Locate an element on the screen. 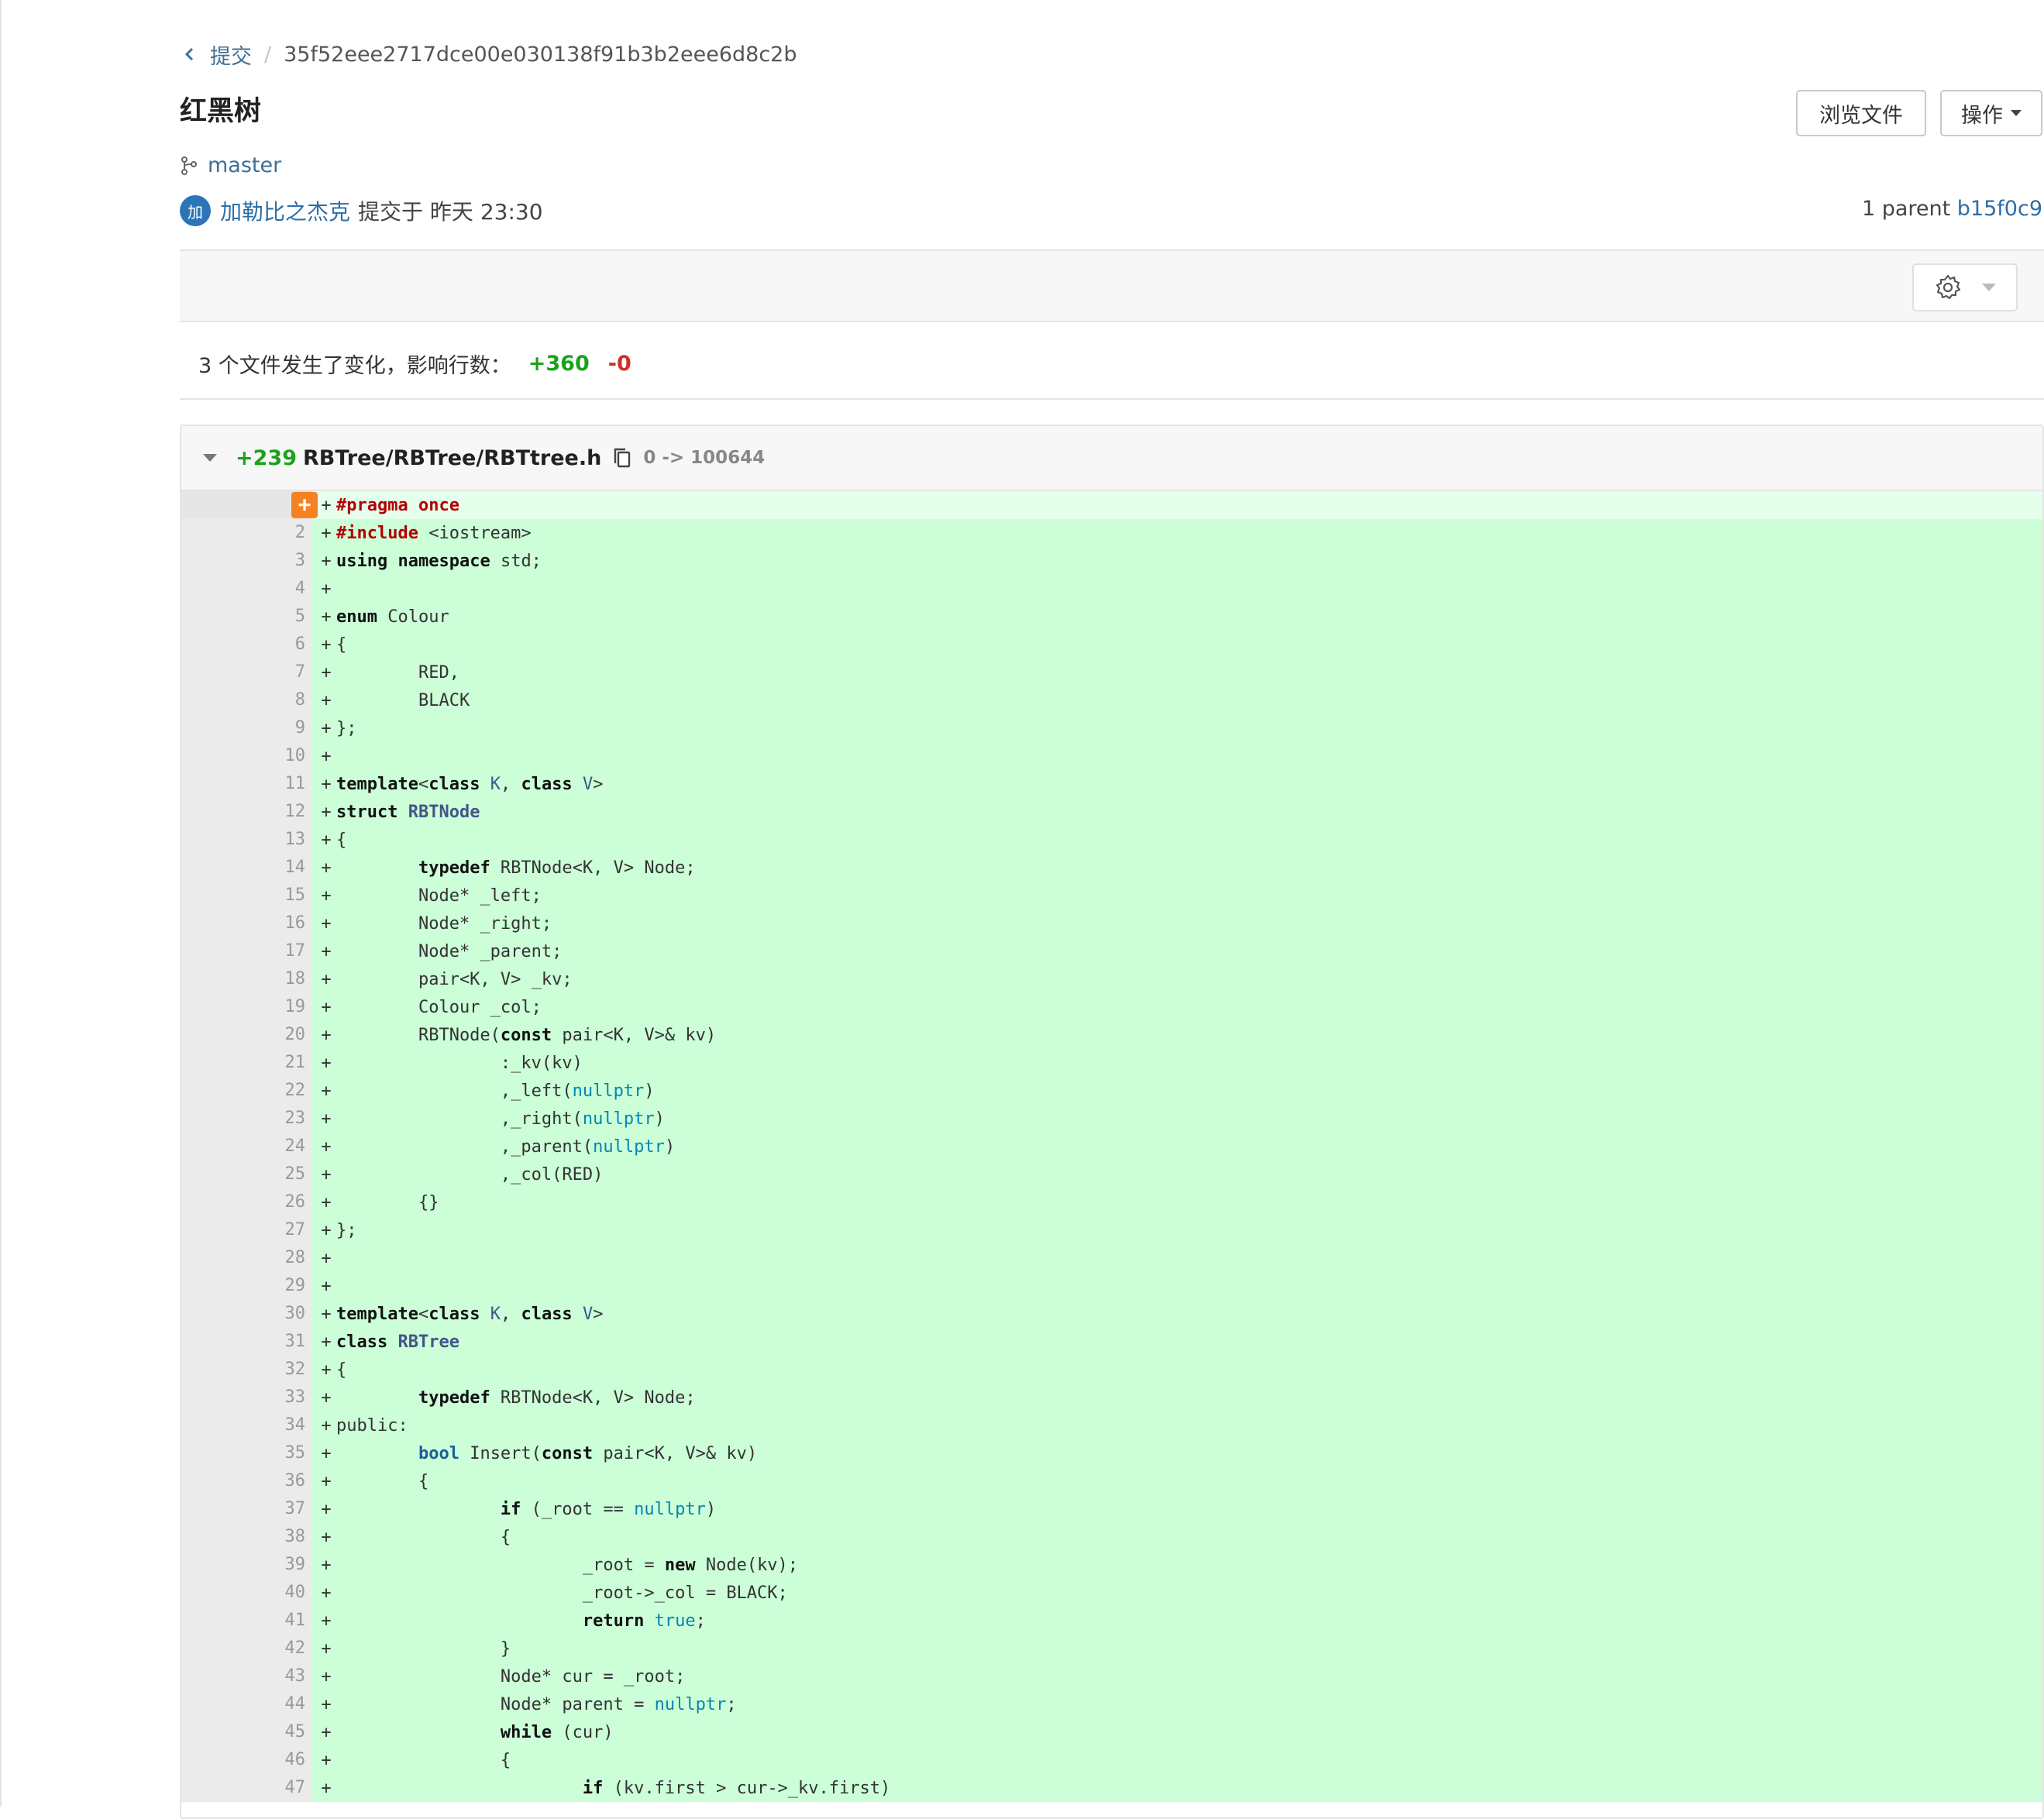 The width and height of the screenshot is (2044, 1819). new-line-number: 17 is located at coordinates (275, 951).